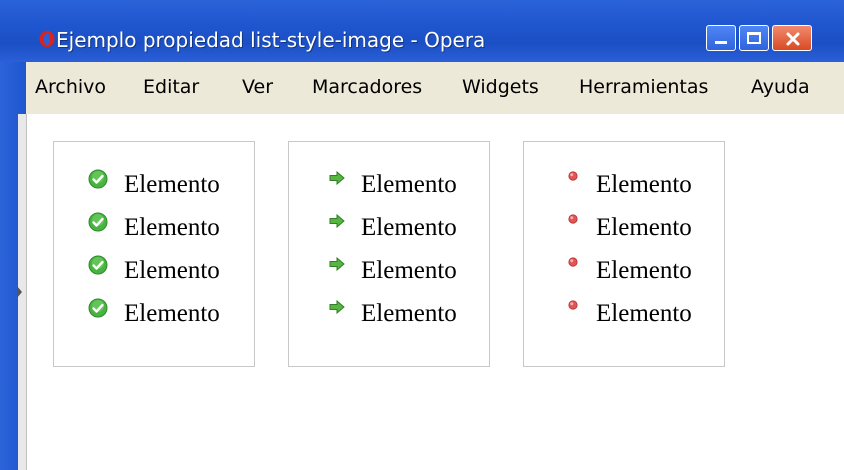 This screenshot has height=470, width=844. What do you see at coordinates (624, 254) in the screenshot?
I see `list-box-dot: Elemento Elemento Elemento Elemento` at bounding box center [624, 254].